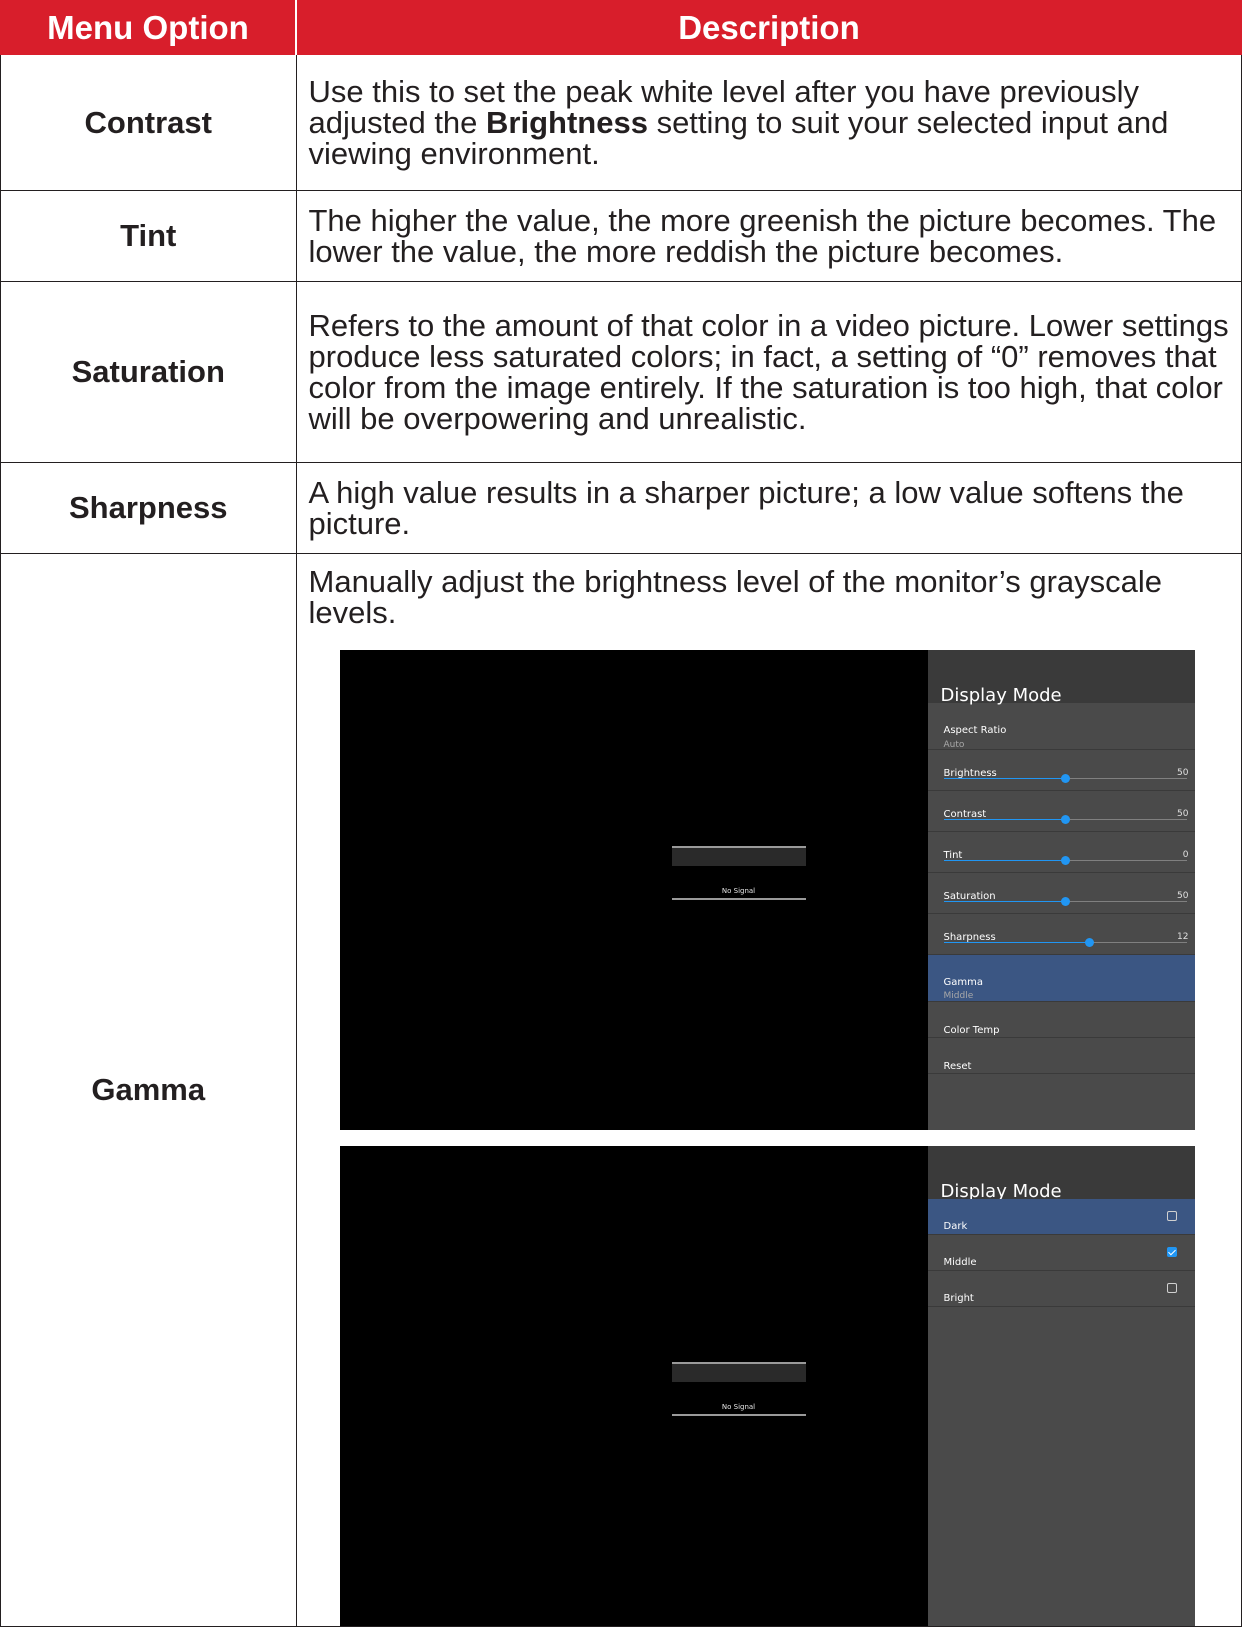 The width and height of the screenshot is (1242, 1645). Describe the element at coordinates (970, 773) in the screenshot. I see `slider-label: Brightness` at that location.